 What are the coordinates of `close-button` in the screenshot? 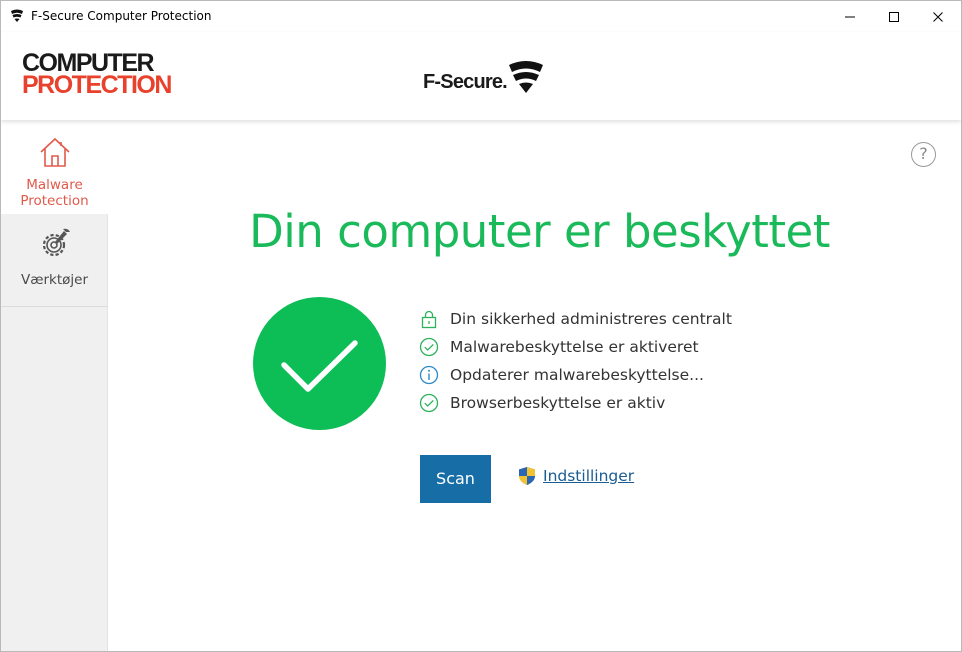 It's located at (938, 16).